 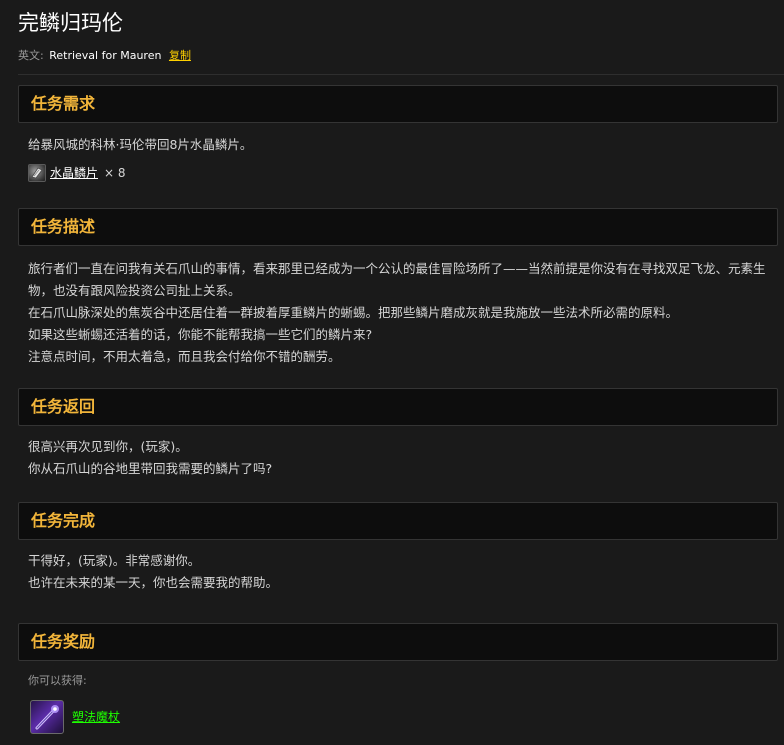 I want to click on reward-item: 塑法魔杖, so click(x=75, y=717).